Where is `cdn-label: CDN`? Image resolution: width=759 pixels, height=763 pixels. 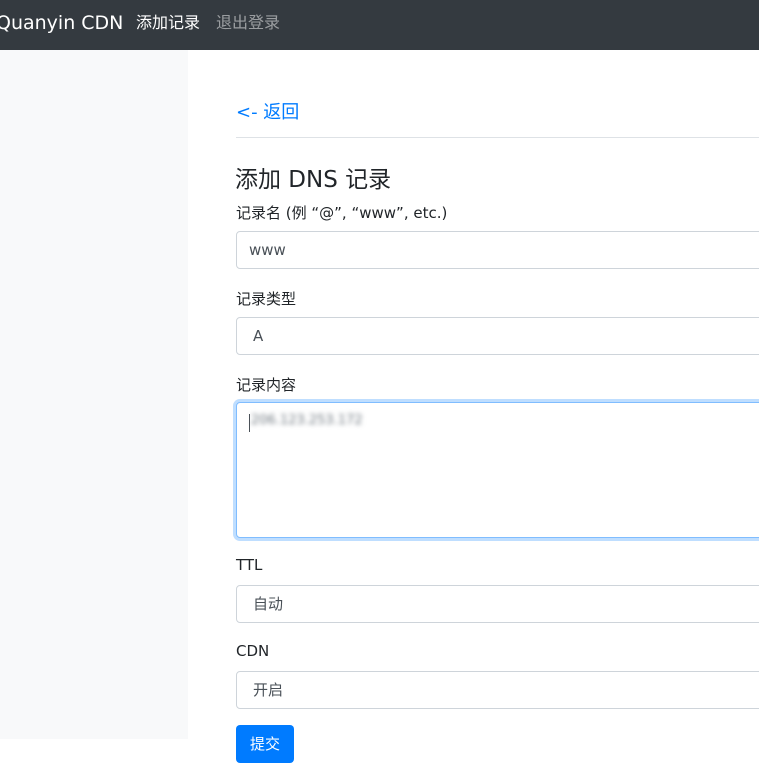
cdn-label: CDN is located at coordinates (253, 651).